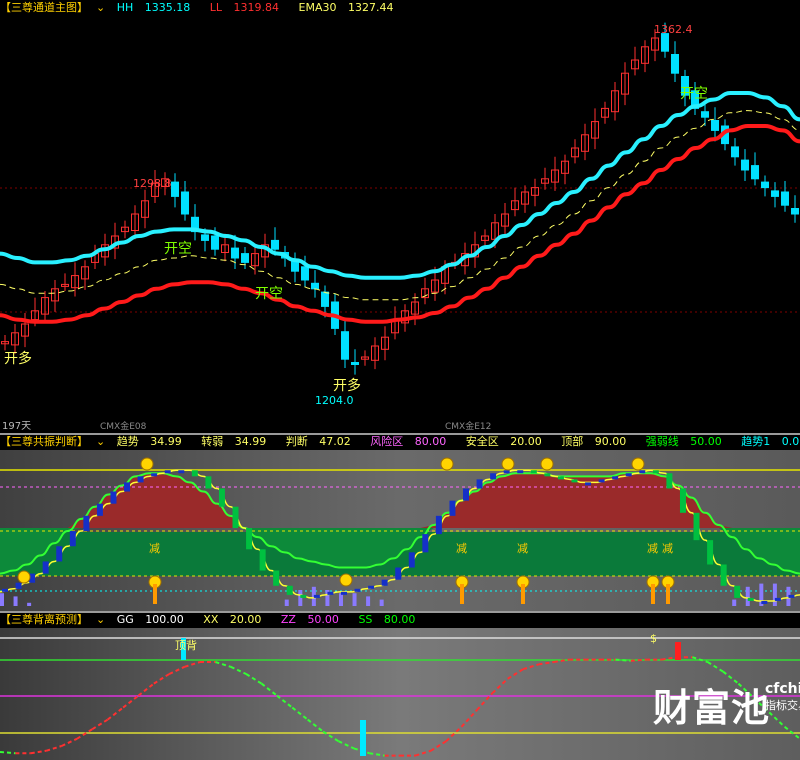 The image size is (800, 760). Describe the element at coordinates (232, 619) in the screenshot. I see `fcst-field: XX 20.00` at that location.